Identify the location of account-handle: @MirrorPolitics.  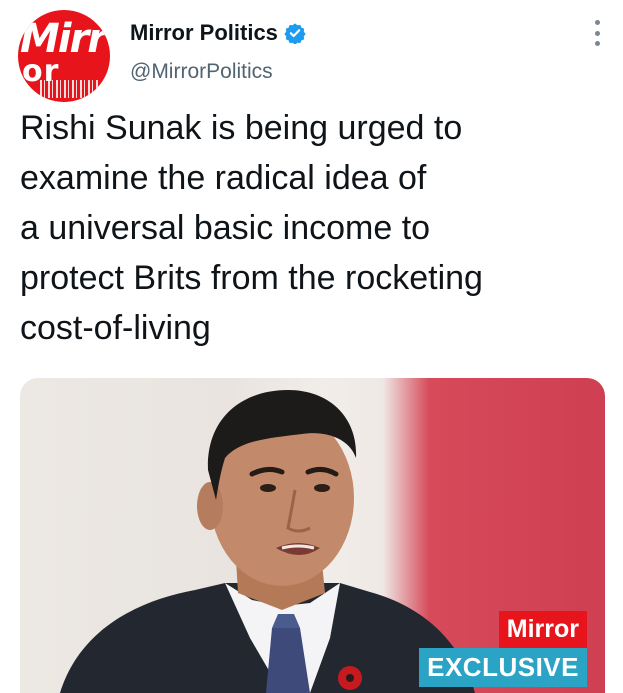
(201, 72).